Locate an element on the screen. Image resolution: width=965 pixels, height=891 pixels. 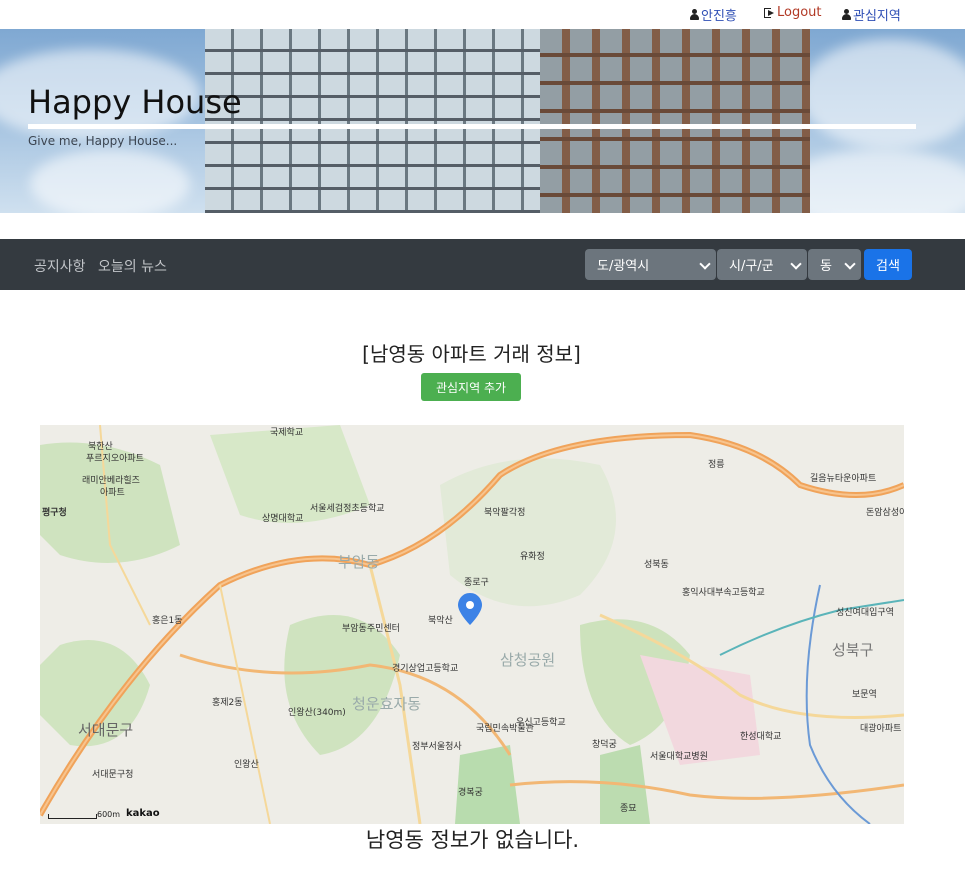
city-select: 시/구/군 is located at coordinates (762, 264).